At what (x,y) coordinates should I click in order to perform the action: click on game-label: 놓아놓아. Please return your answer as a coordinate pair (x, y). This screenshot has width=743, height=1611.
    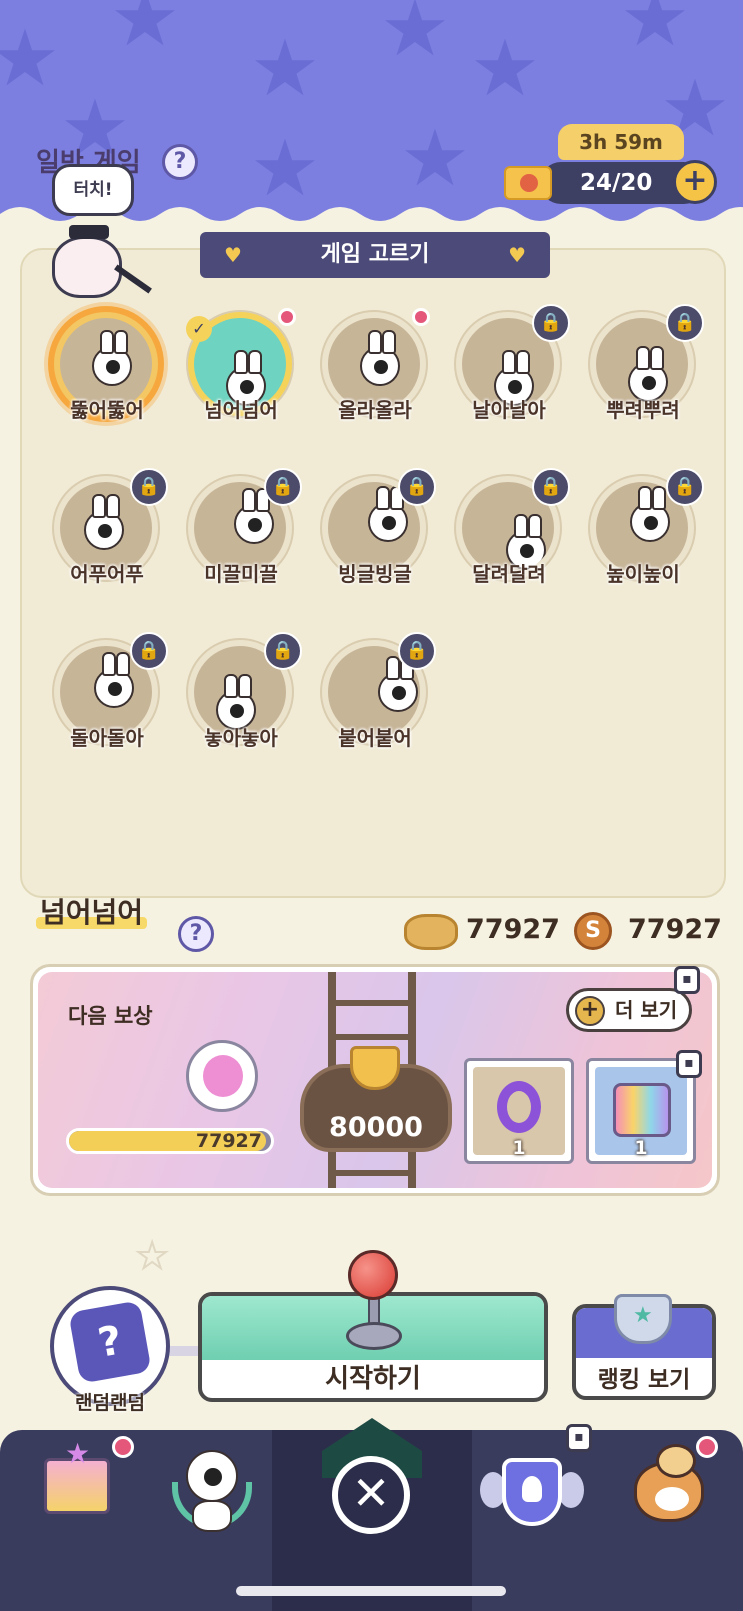
    Looking at the image, I should click on (241, 738).